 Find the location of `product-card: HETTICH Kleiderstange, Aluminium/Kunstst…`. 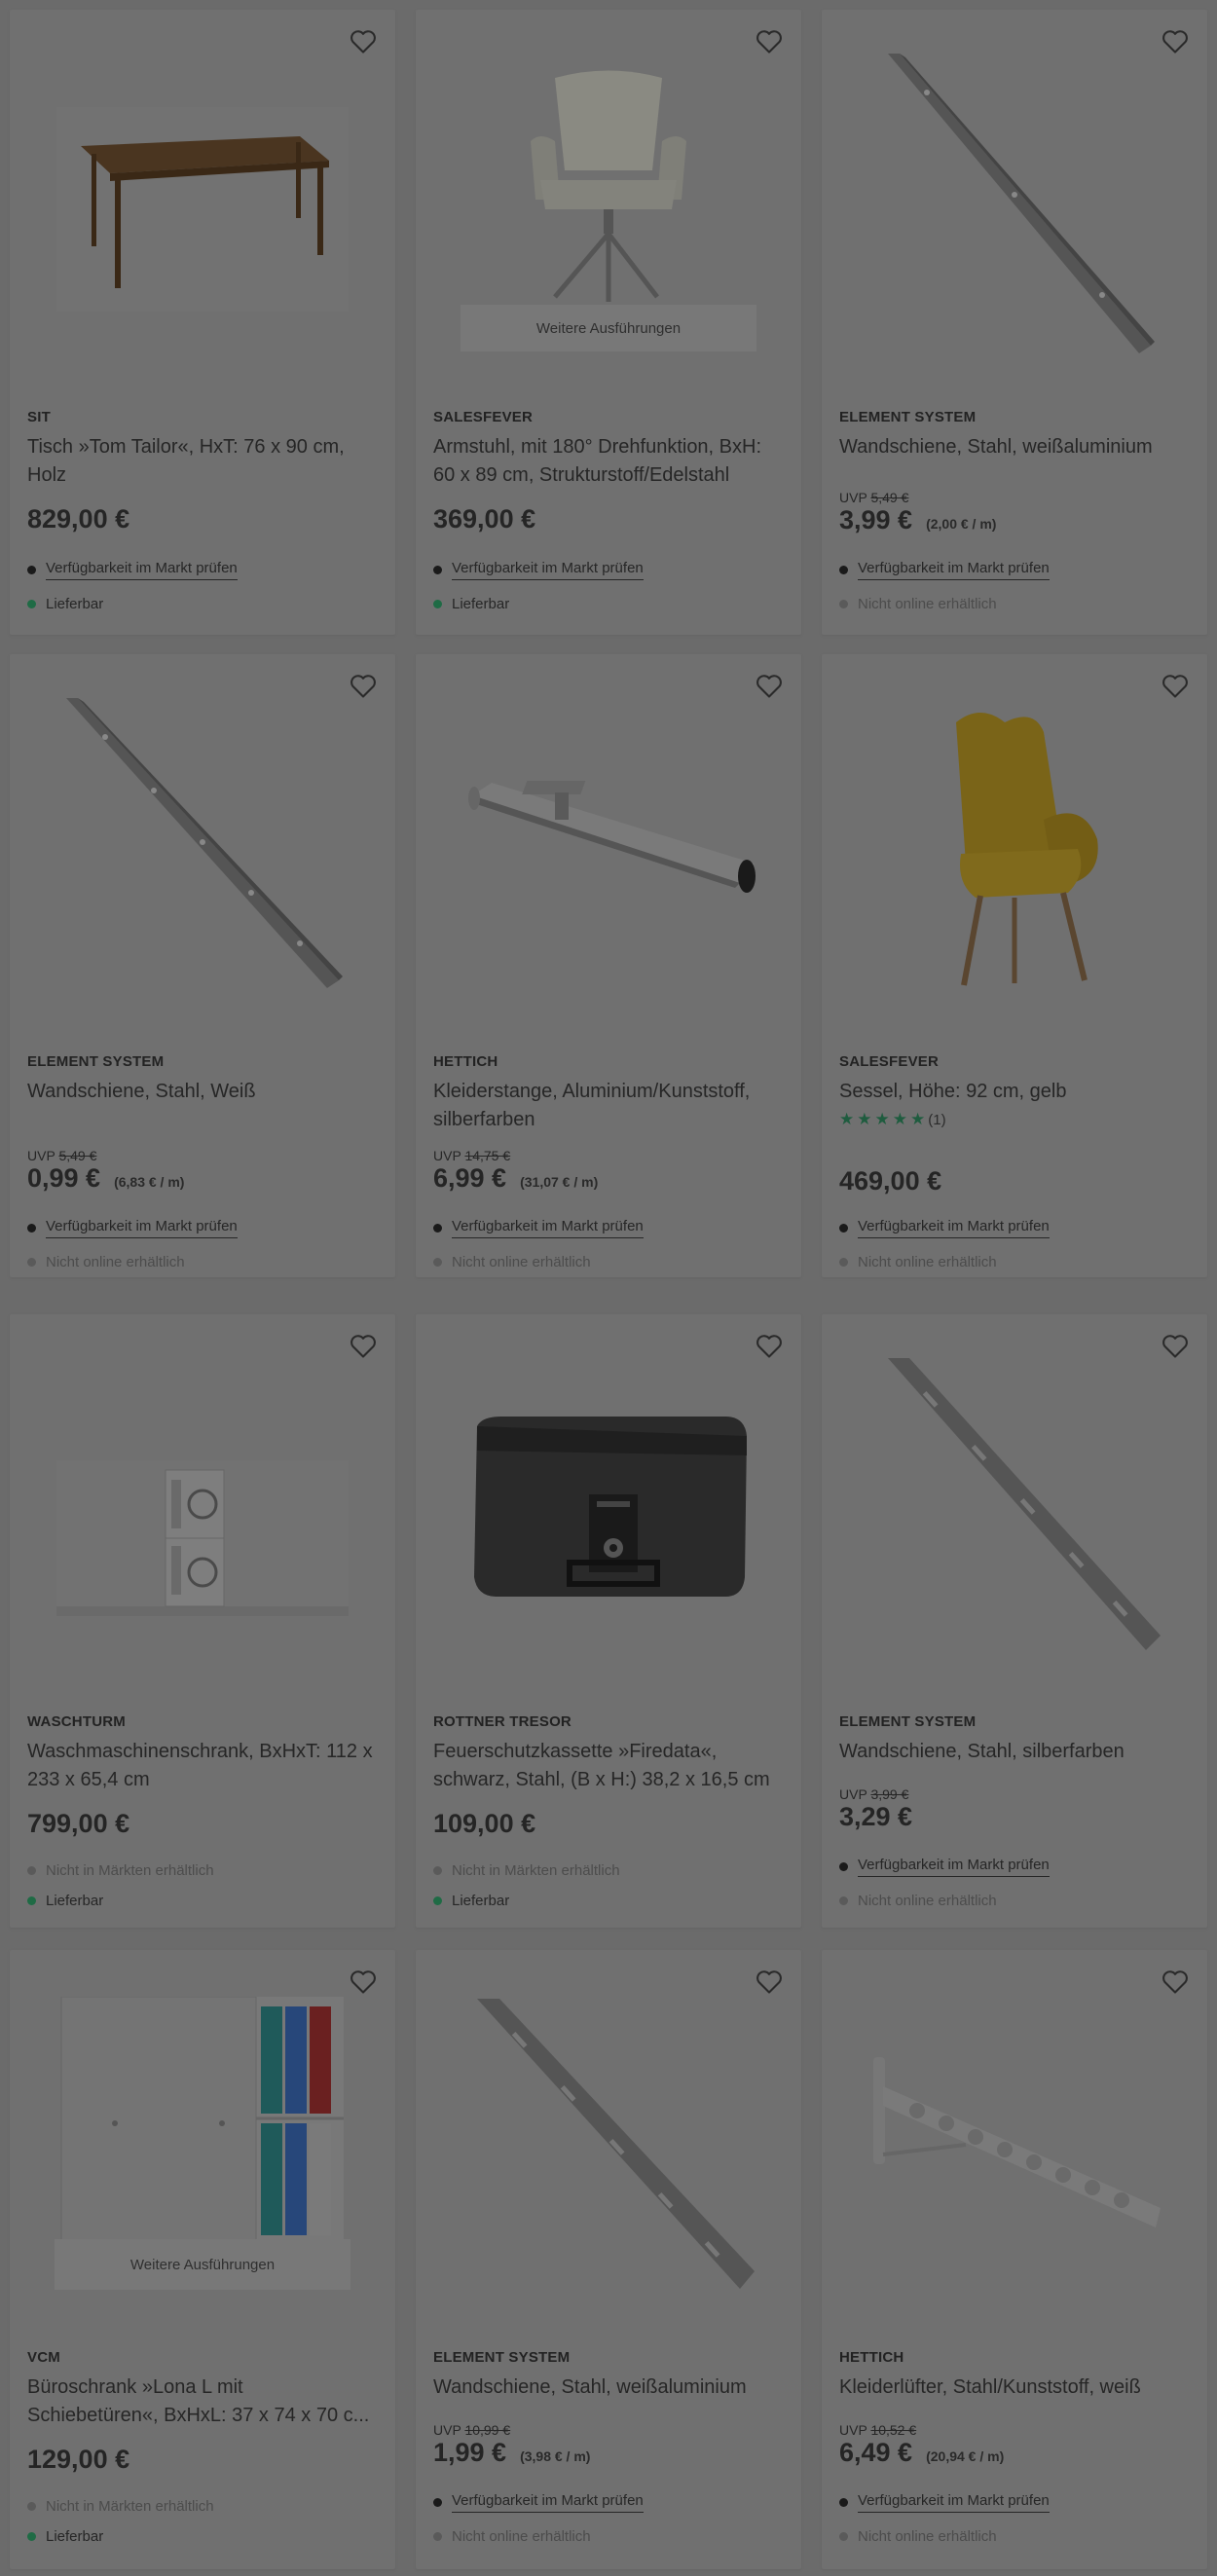

product-card: HETTICH Kleiderstange, Aluminium/Kunstst… is located at coordinates (608, 965).